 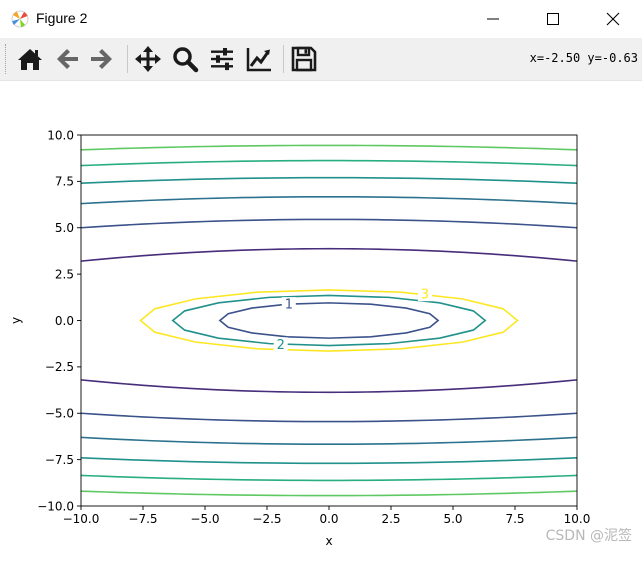 I want to click on x-tick-label: 2.5, so click(x=390, y=519).